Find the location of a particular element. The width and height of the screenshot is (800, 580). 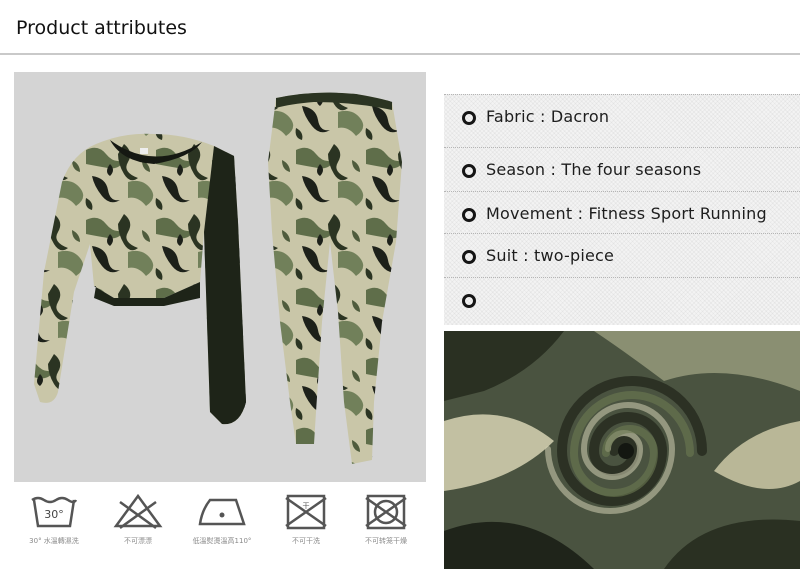

header-divider is located at coordinates (400, 54).